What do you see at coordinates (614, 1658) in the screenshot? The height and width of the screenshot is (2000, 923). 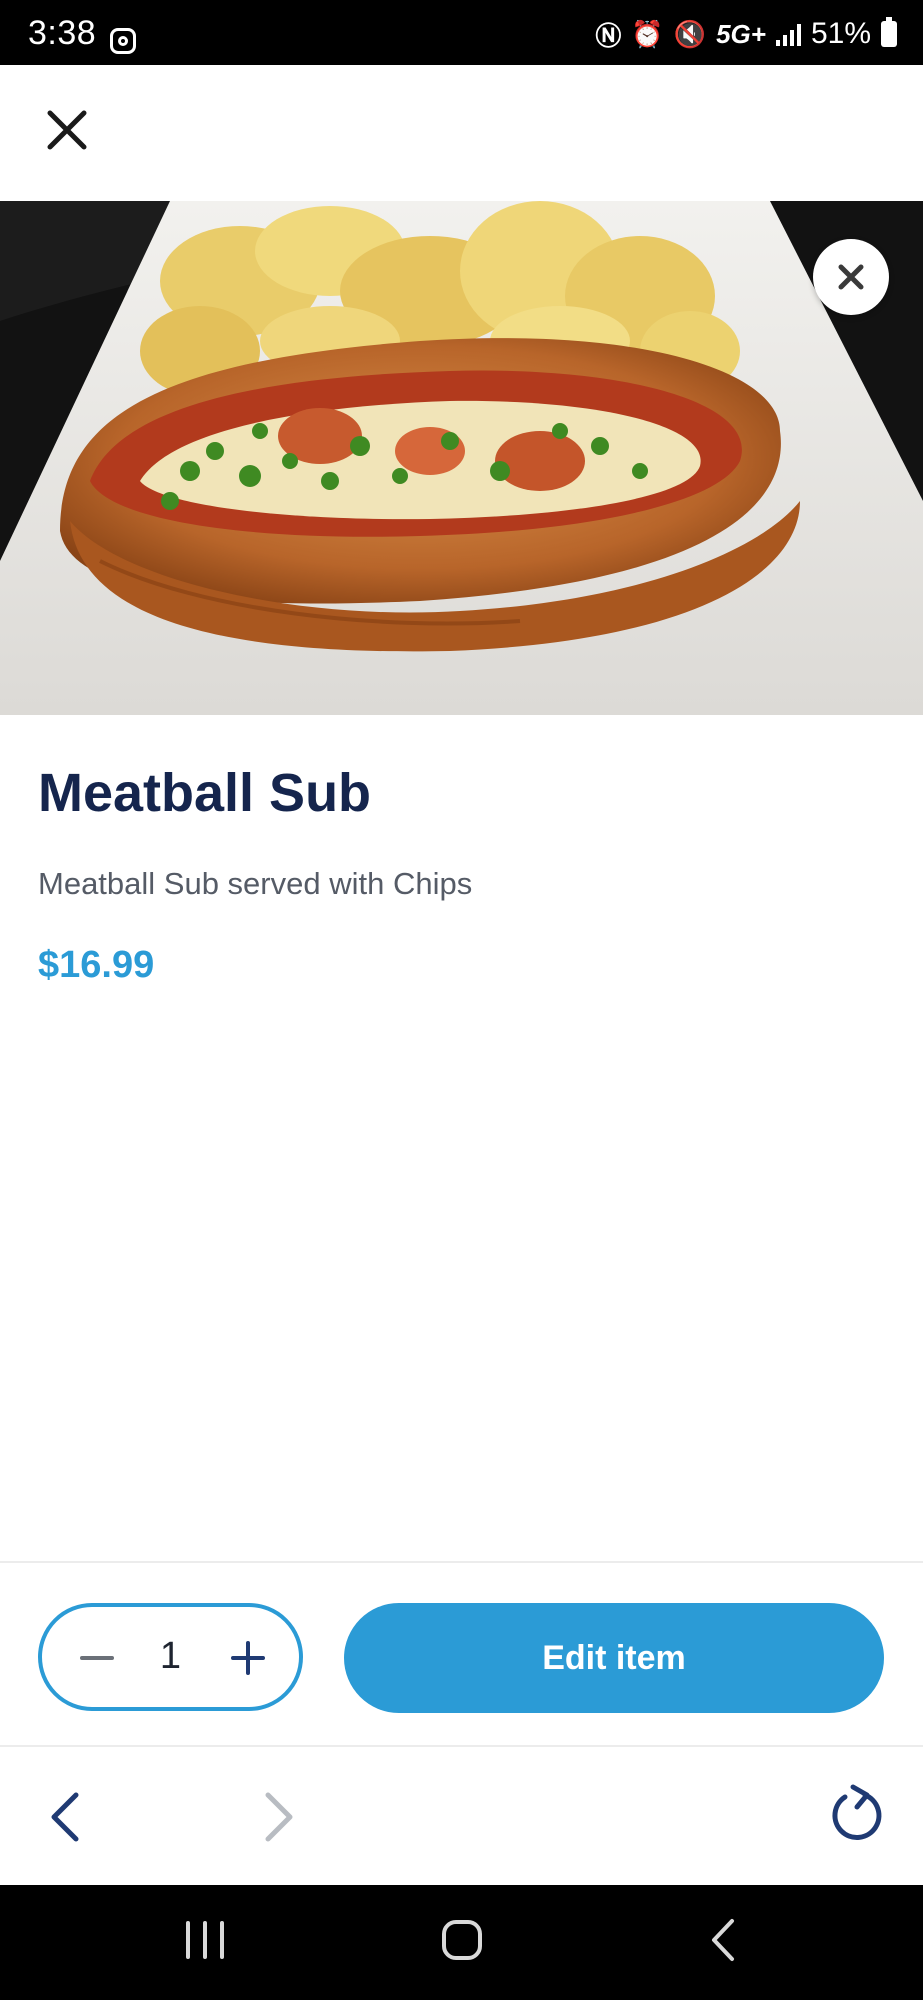 I see `edit-item-button: Edit item` at bounding box center [614, 1658].